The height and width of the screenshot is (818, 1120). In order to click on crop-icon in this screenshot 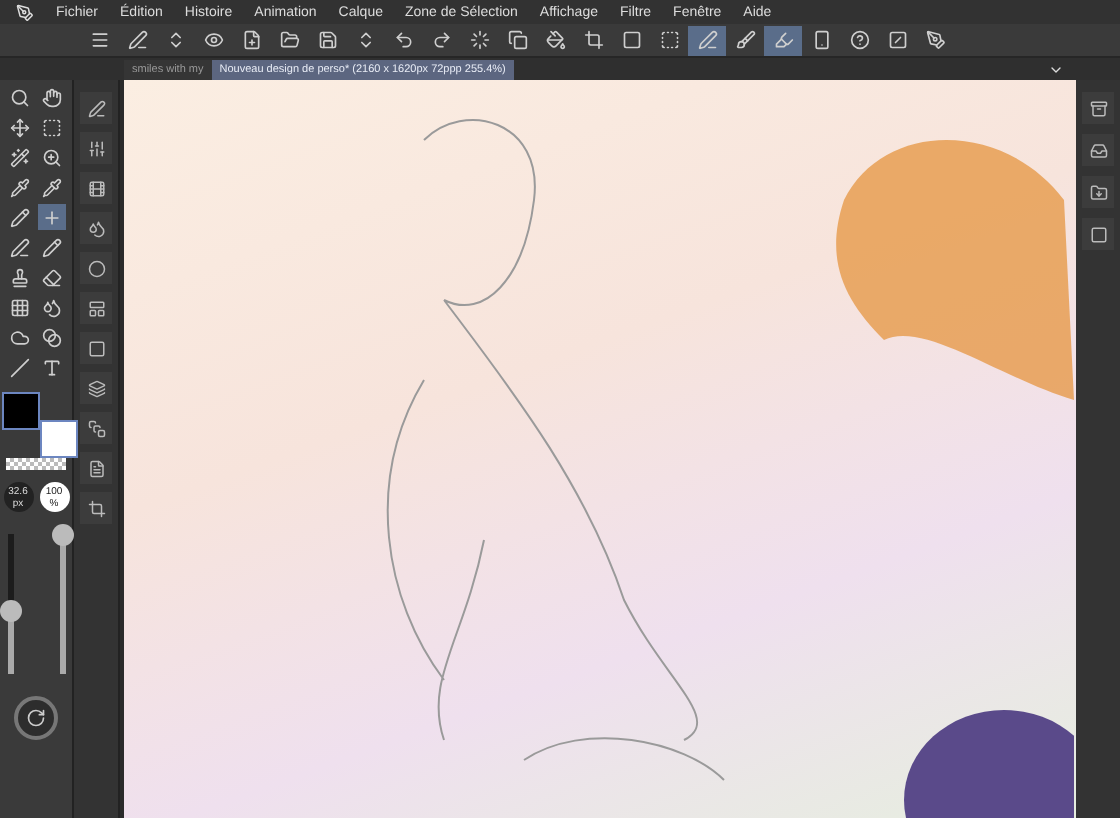, I will do `click(96, 508)`.